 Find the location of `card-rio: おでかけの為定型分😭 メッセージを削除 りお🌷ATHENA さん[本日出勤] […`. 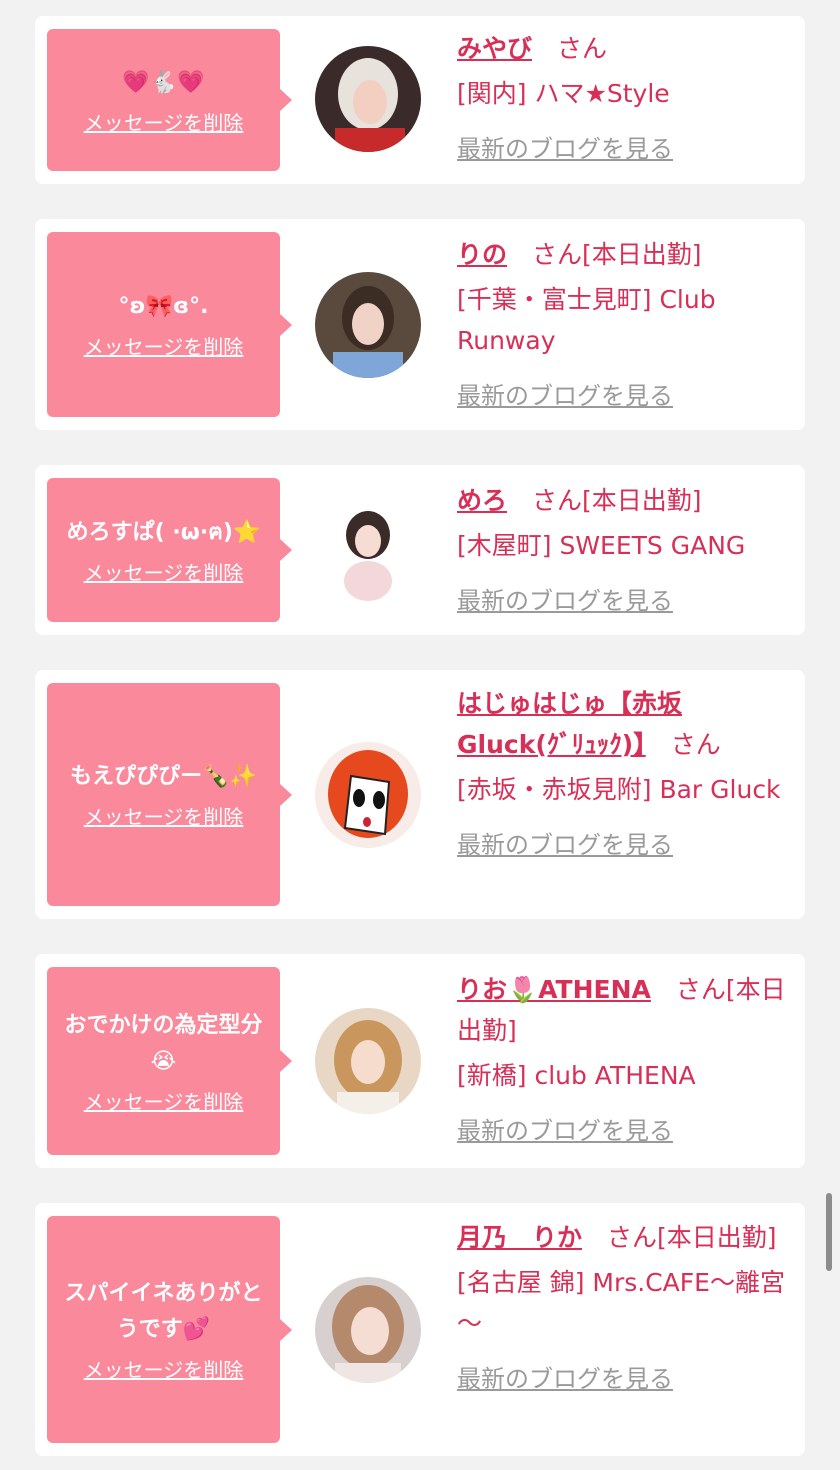

card-rio: おでかけの為定型分😭 メッセージを削除 りお🌷ATHENA さん[本日出勤] [… is located at coordinates (420, 1061).